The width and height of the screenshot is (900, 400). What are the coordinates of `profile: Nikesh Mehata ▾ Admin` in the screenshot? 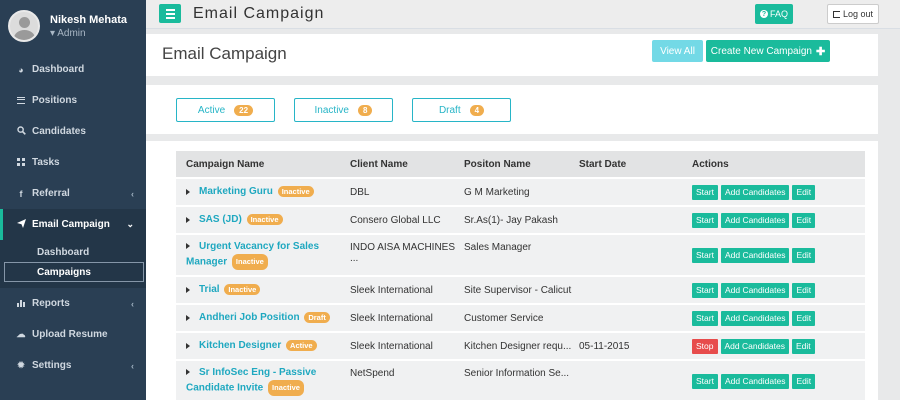 It's located at (73, 26).